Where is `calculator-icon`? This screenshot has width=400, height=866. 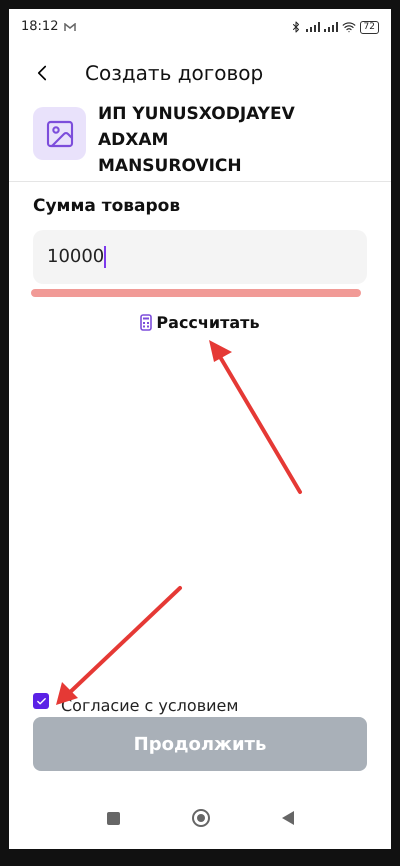
calculator-icon is located at coordinates (146, 322).